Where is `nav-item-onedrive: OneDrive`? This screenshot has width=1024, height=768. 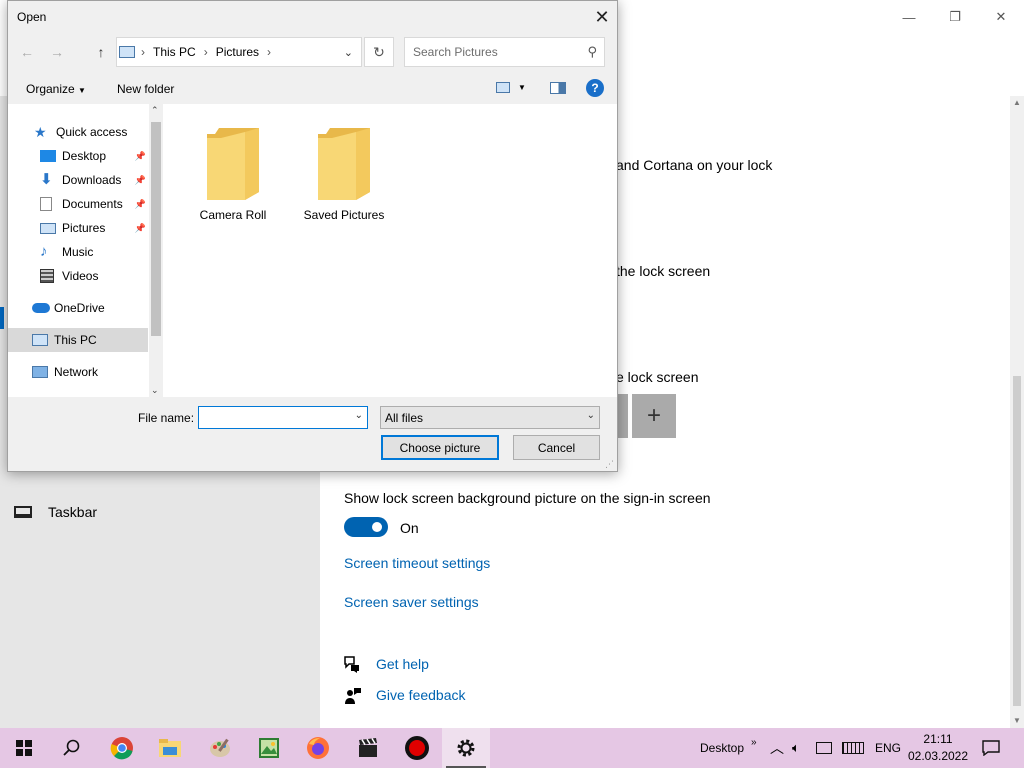
nav-item-onedrive: OneDrive is located at coordinates (78, 308).